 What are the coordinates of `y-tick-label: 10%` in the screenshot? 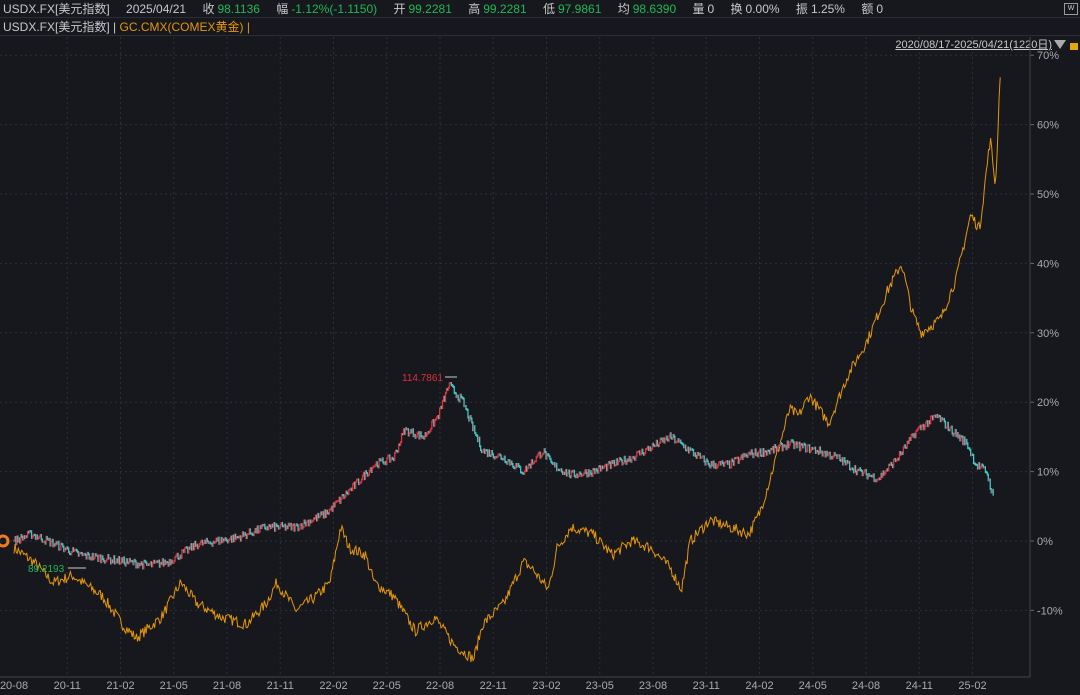 It's located at (1048, 473).